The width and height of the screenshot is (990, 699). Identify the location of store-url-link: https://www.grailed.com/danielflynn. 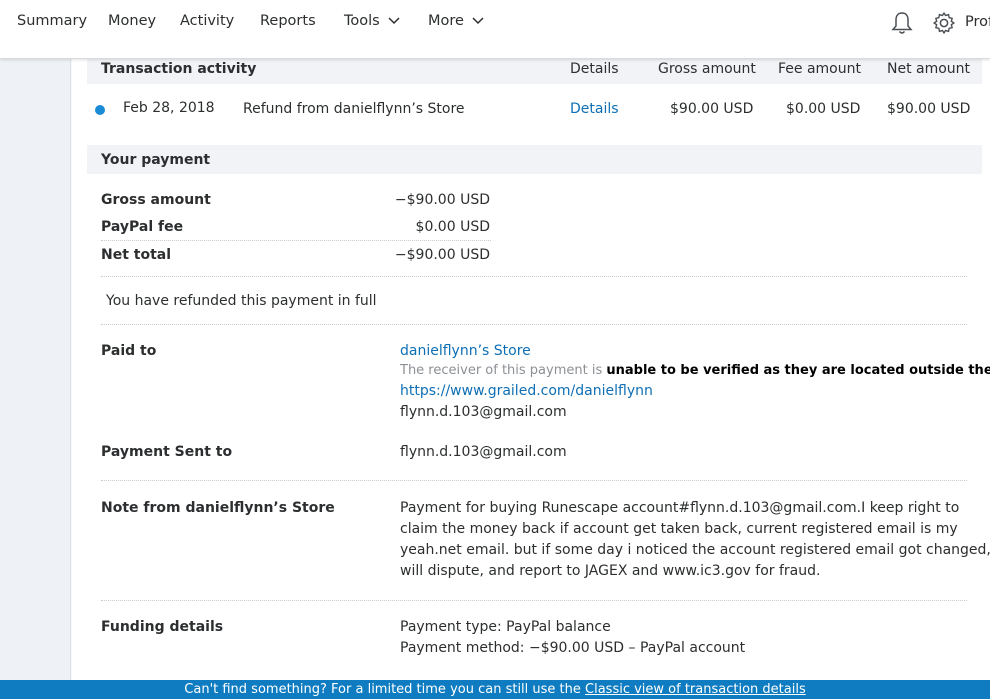
(526, 391).